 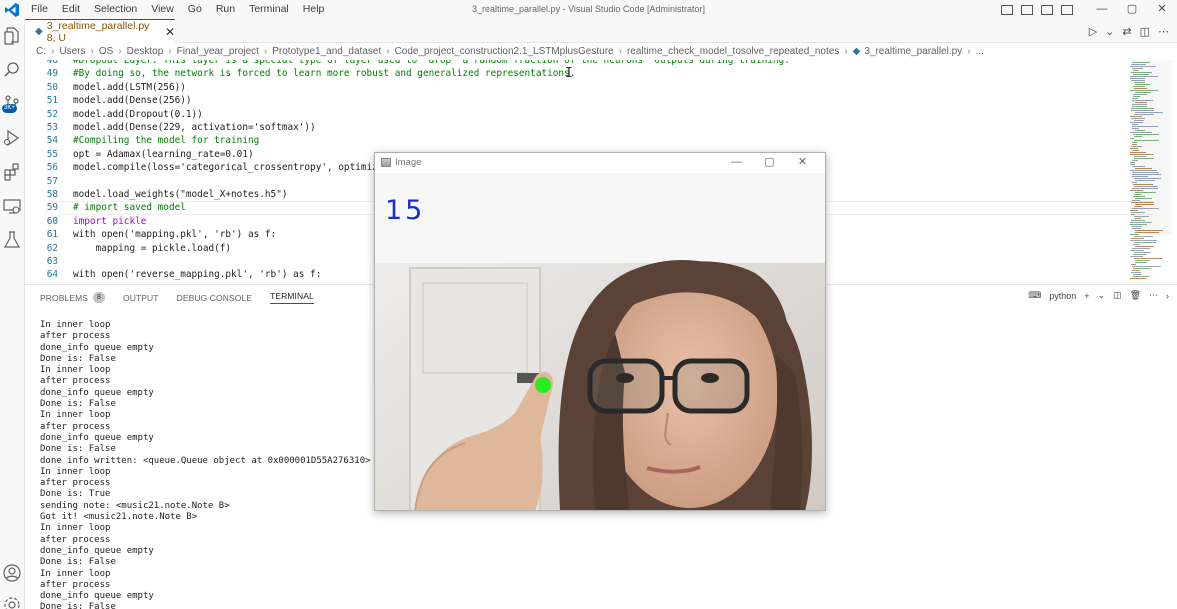 What do you see at coordinates (736, 162) in the screenshot?
I see `image-window-minimize-button: —` at bounding box center [736, 162].